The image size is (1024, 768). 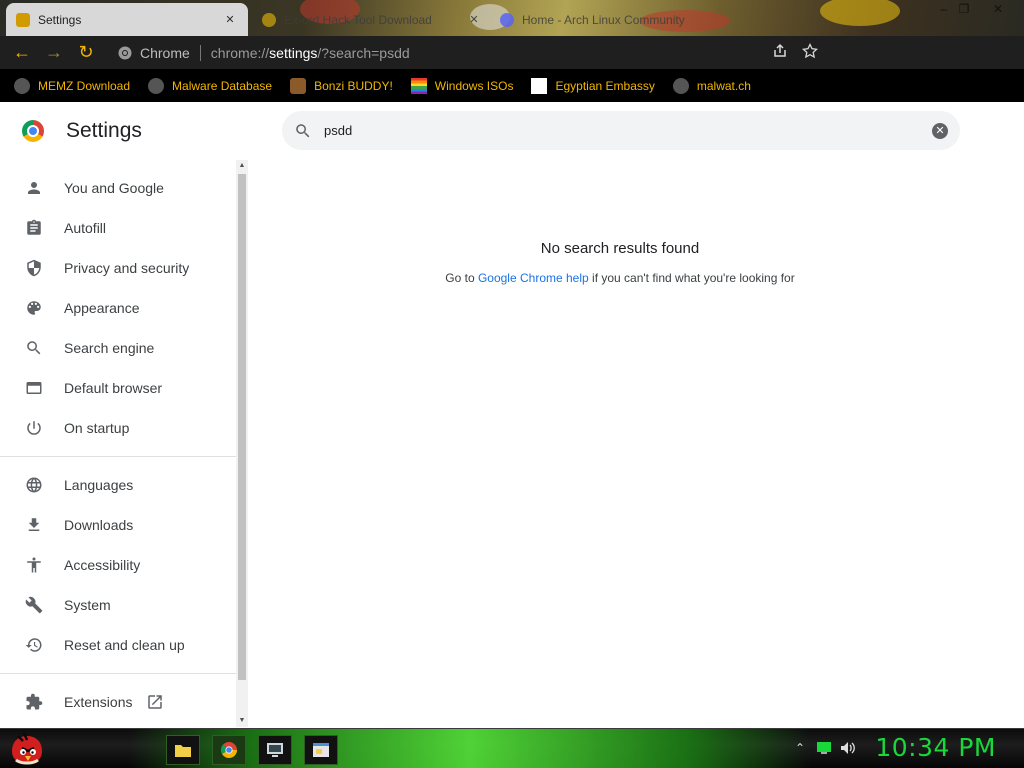 I want to click on sidebar-item-extensions: Extensions, so click(x=118, y=702).